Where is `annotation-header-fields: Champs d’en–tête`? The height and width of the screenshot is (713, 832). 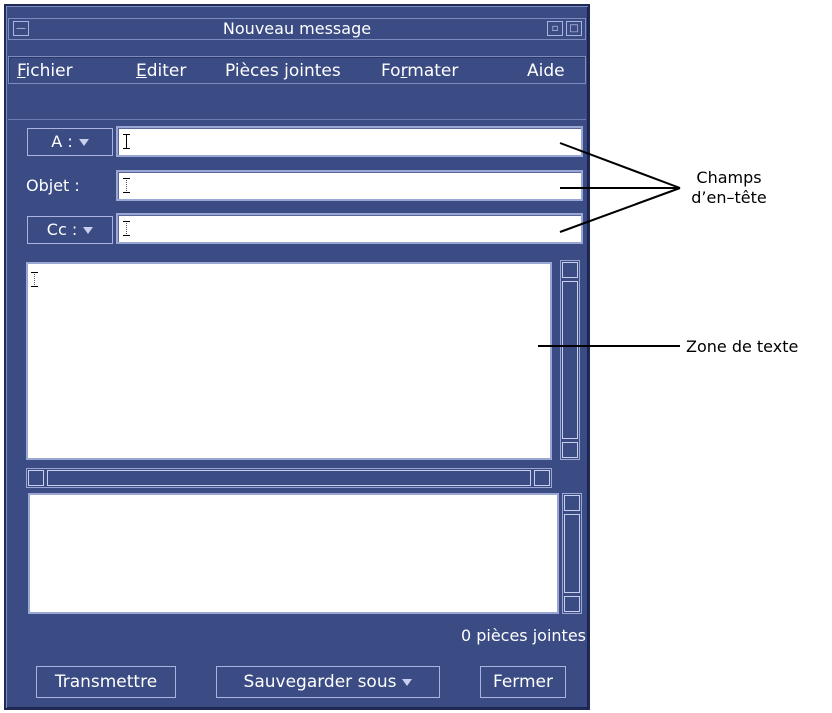
annotation-header-fields: Champs d’en–tête is located at coordinates (729, 187).